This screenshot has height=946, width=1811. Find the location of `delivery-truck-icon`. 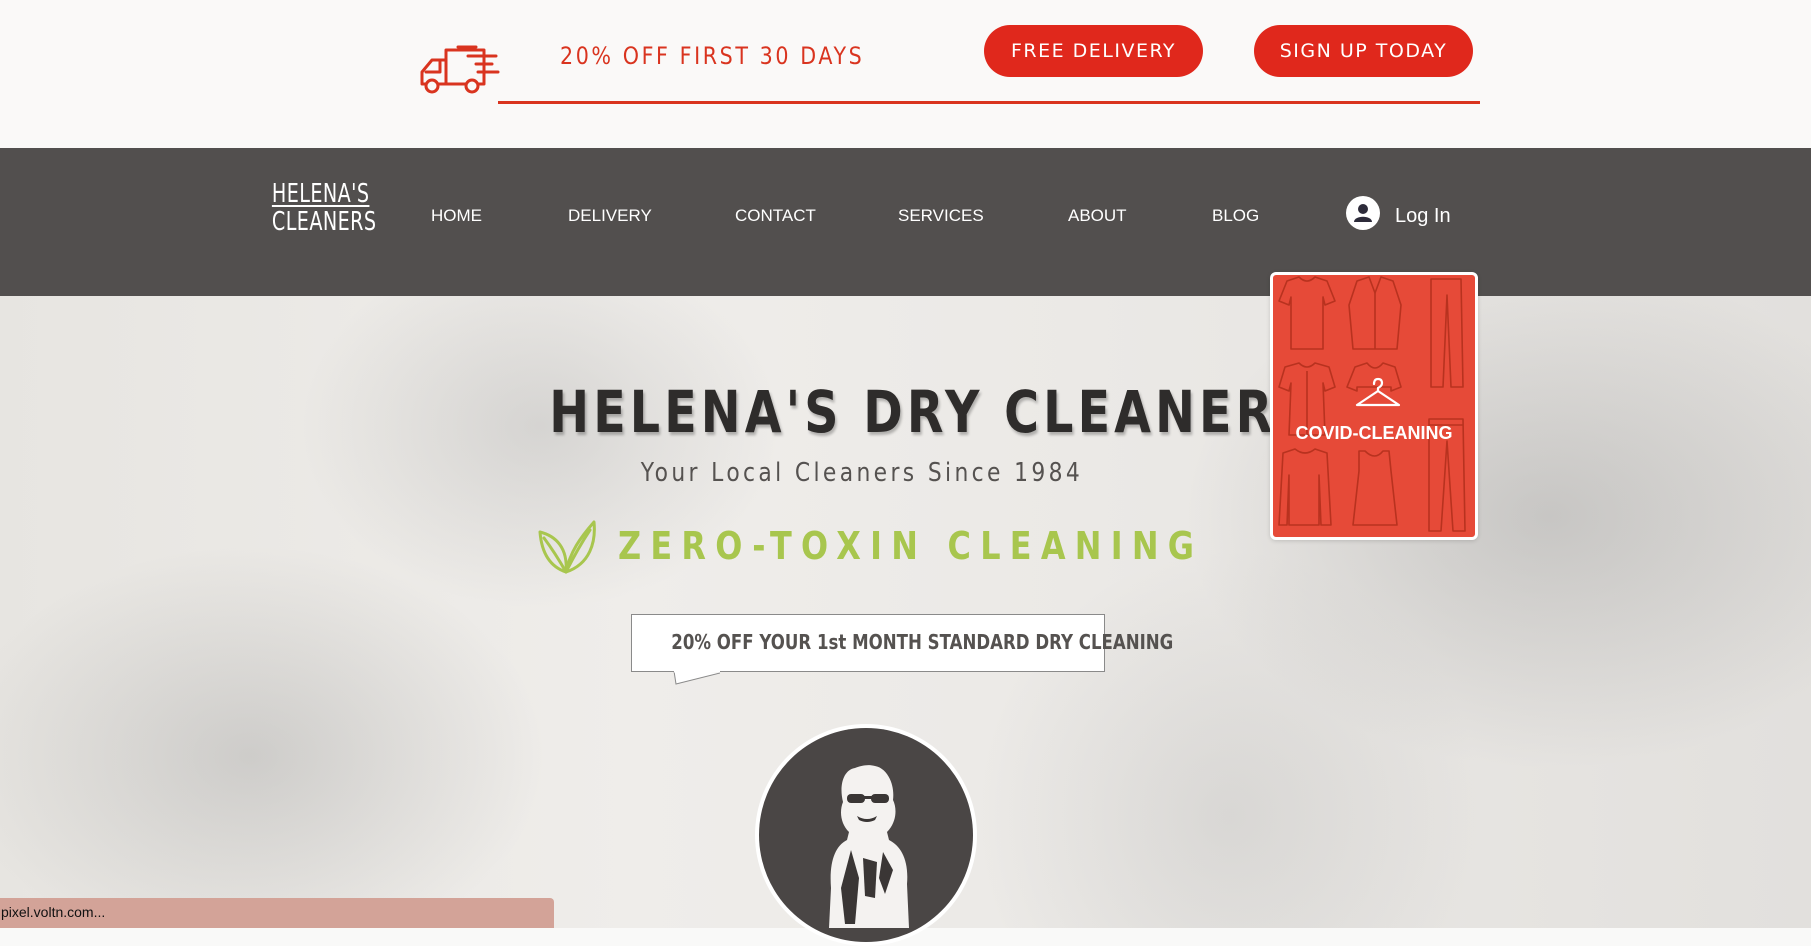

delivery-truck-icon is located at coordinates (460, 69).